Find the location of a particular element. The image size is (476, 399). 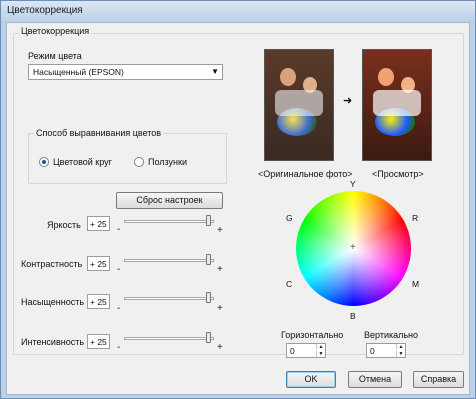

brightness-label: Яркость is located at coordinates (64, 225).